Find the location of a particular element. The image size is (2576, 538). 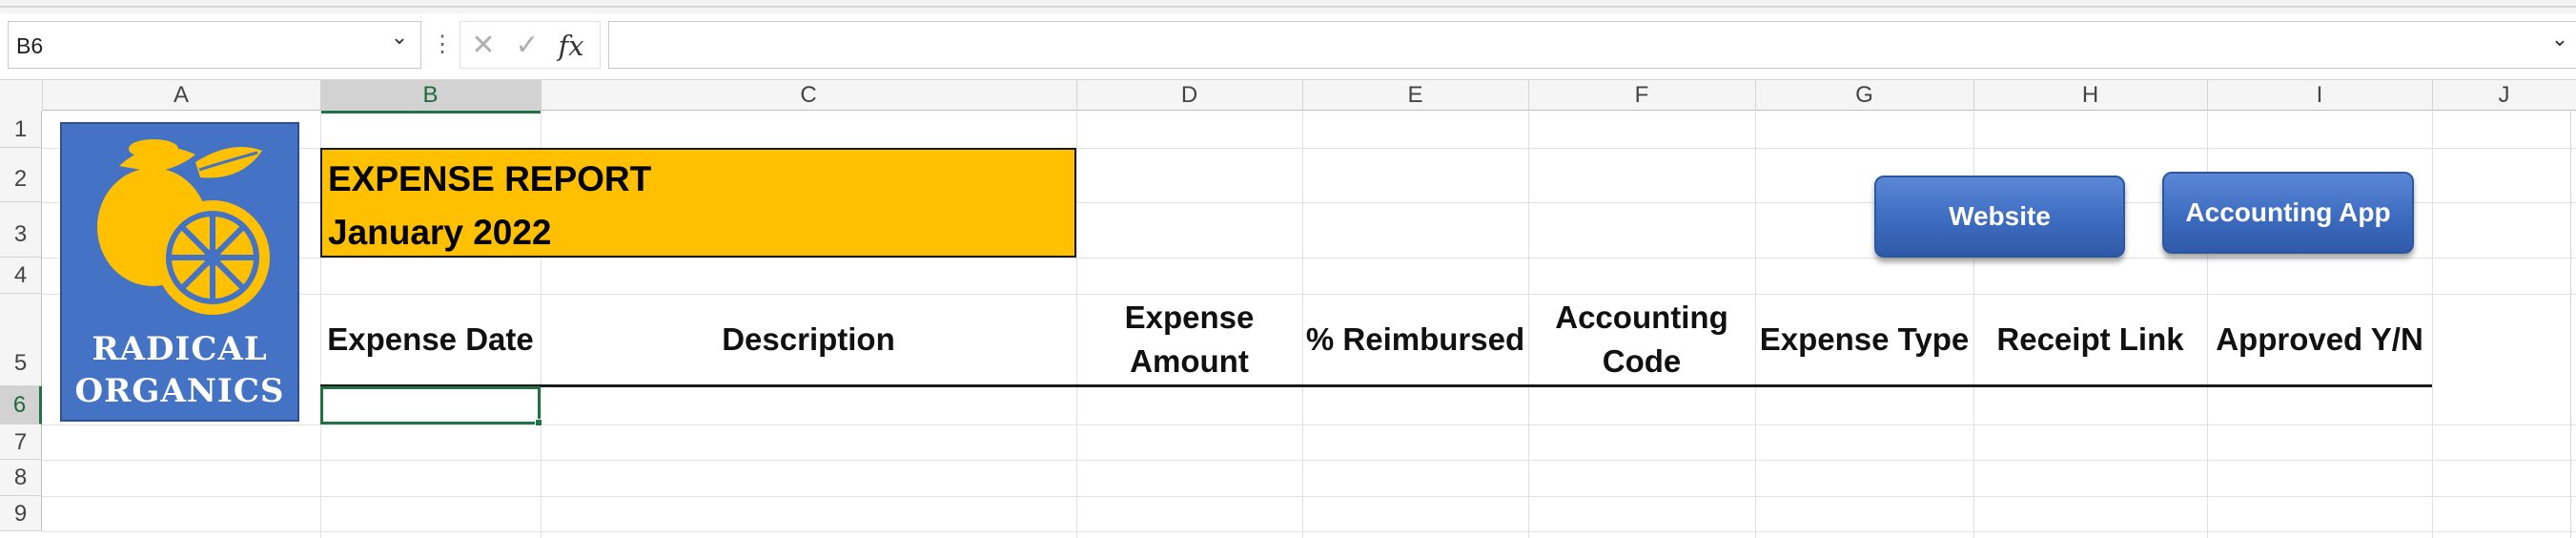

column-header-j: J is located at coordinates (2504, 95).